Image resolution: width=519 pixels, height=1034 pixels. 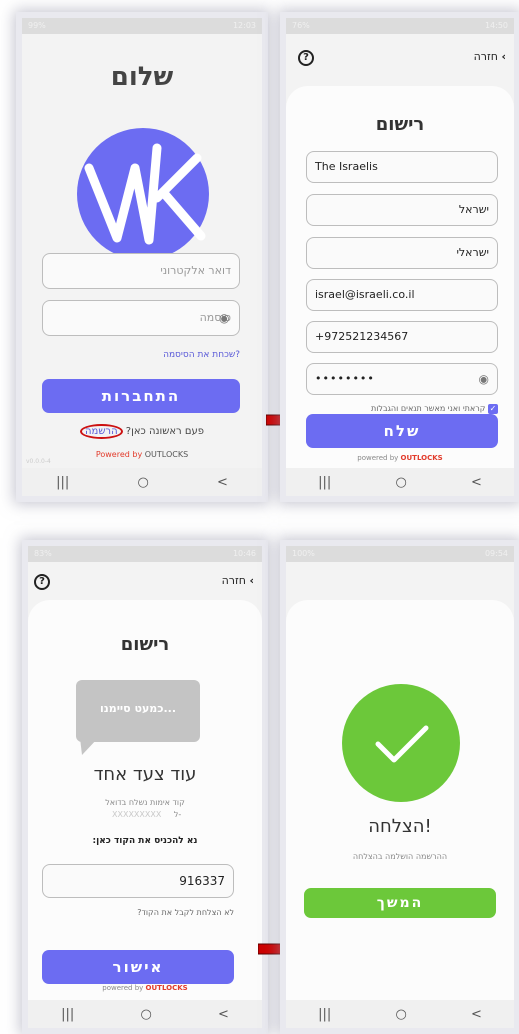 What do you see at coordinates (43, 553) in the screenshot?
I see `battery-status: 83%` at bounding box center [43, 553].